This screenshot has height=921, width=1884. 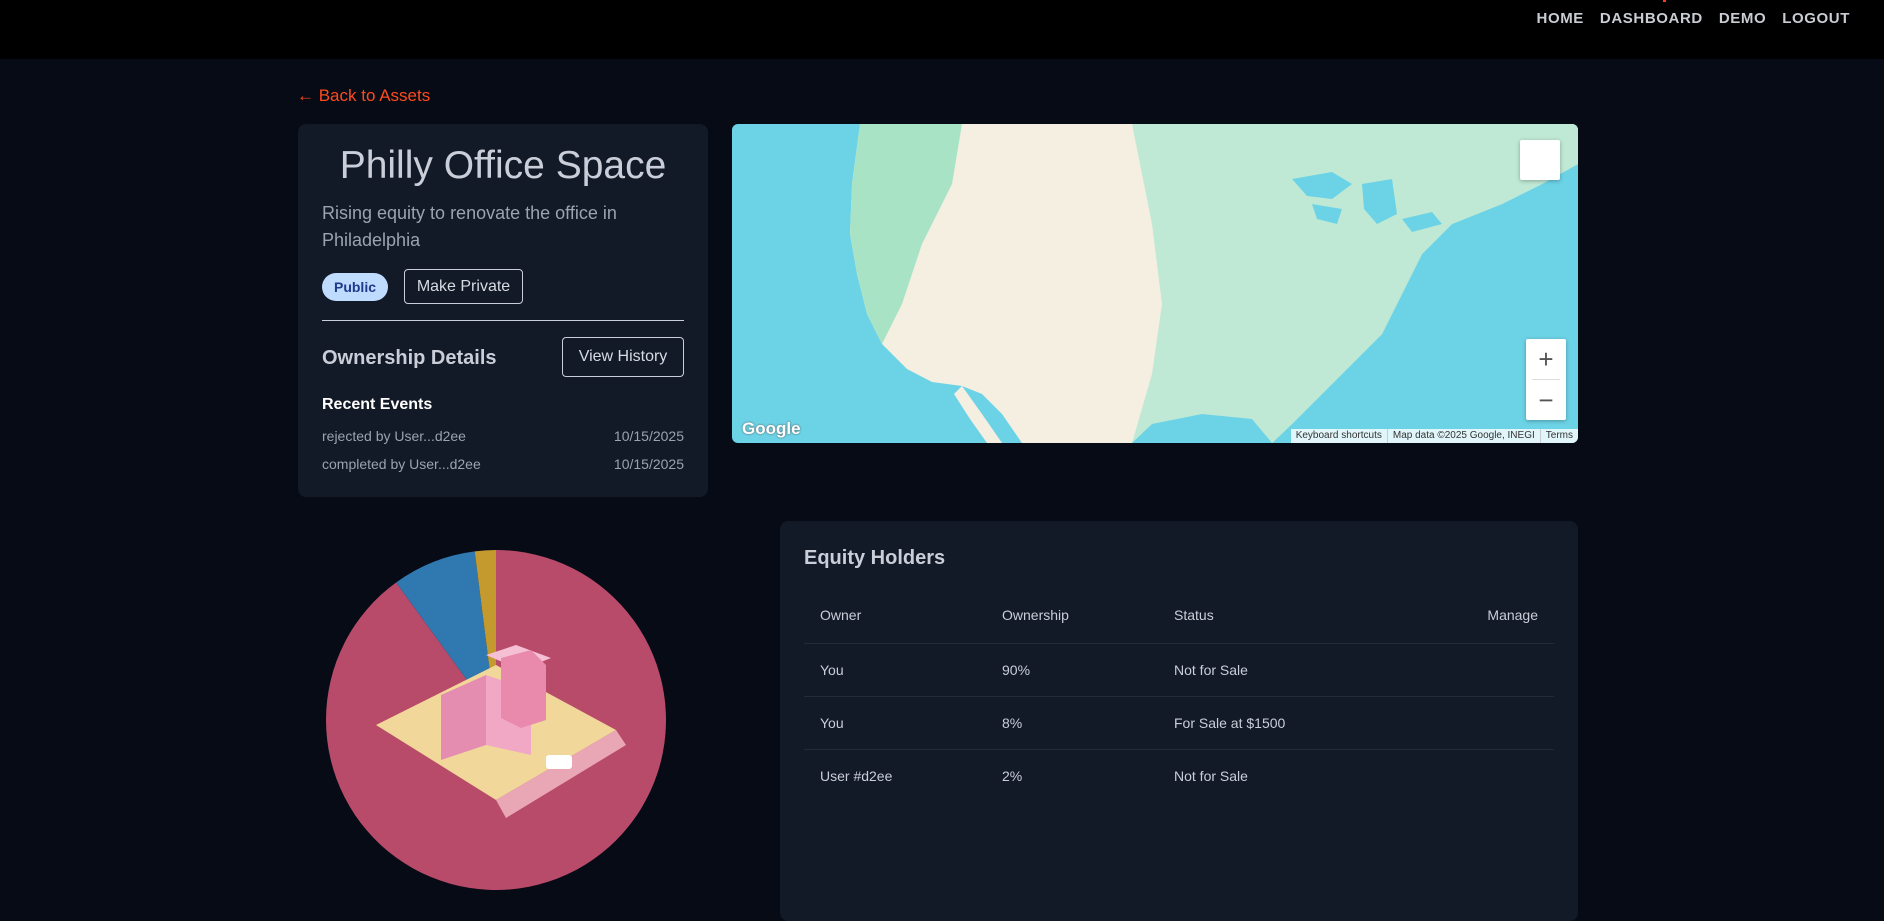 What do you see at coordinates (503, 436) in the screenshot?
I see `event-row: rejected by User...d2ee 10/15/2025` at bounding box center [503, 436].